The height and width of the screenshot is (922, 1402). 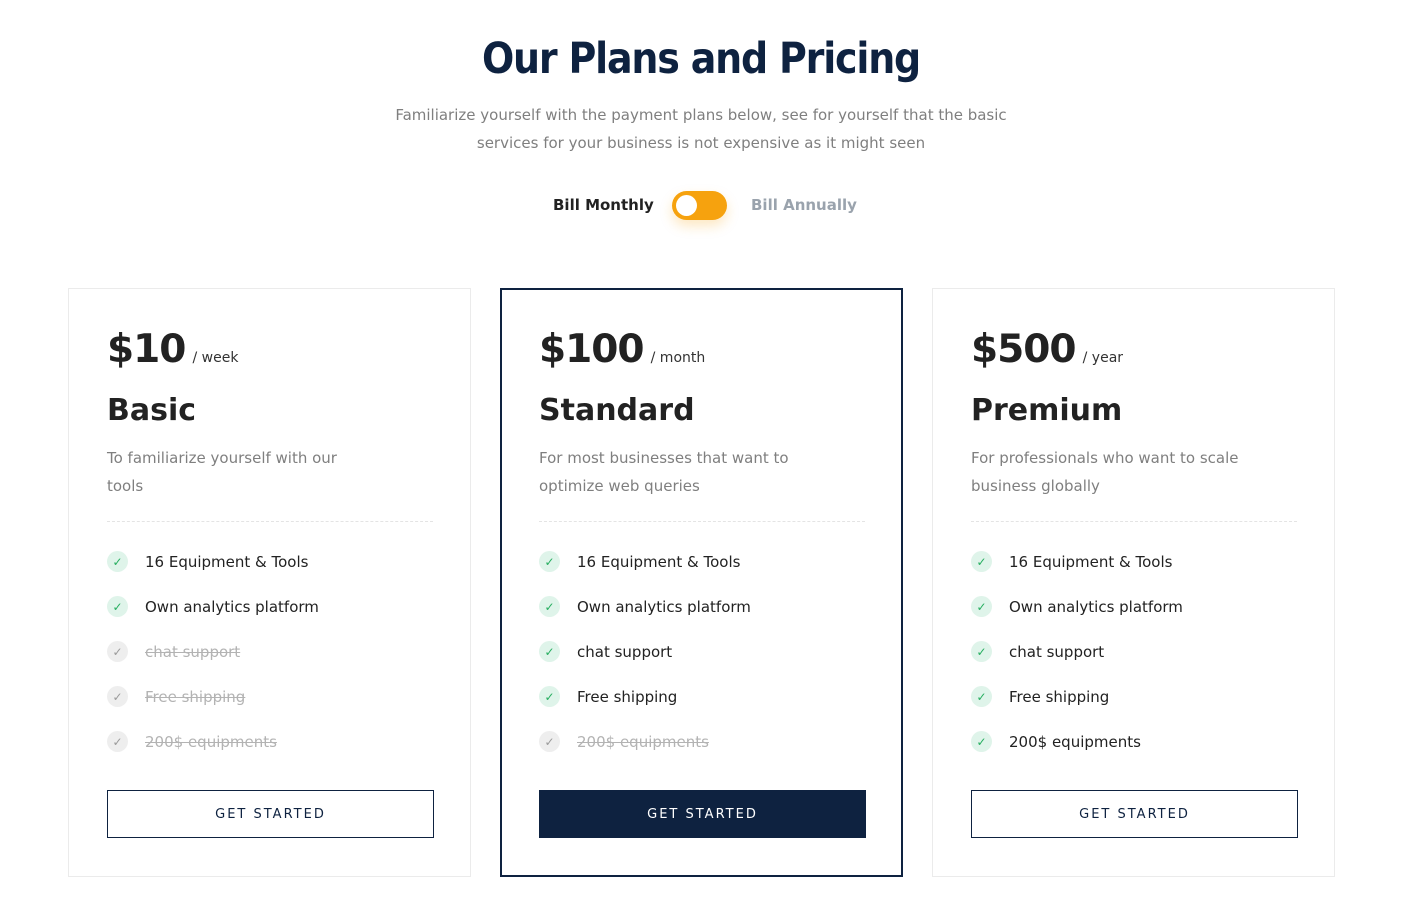 I want to click on plan-price: $100 / month, so click(x=622, y=349).